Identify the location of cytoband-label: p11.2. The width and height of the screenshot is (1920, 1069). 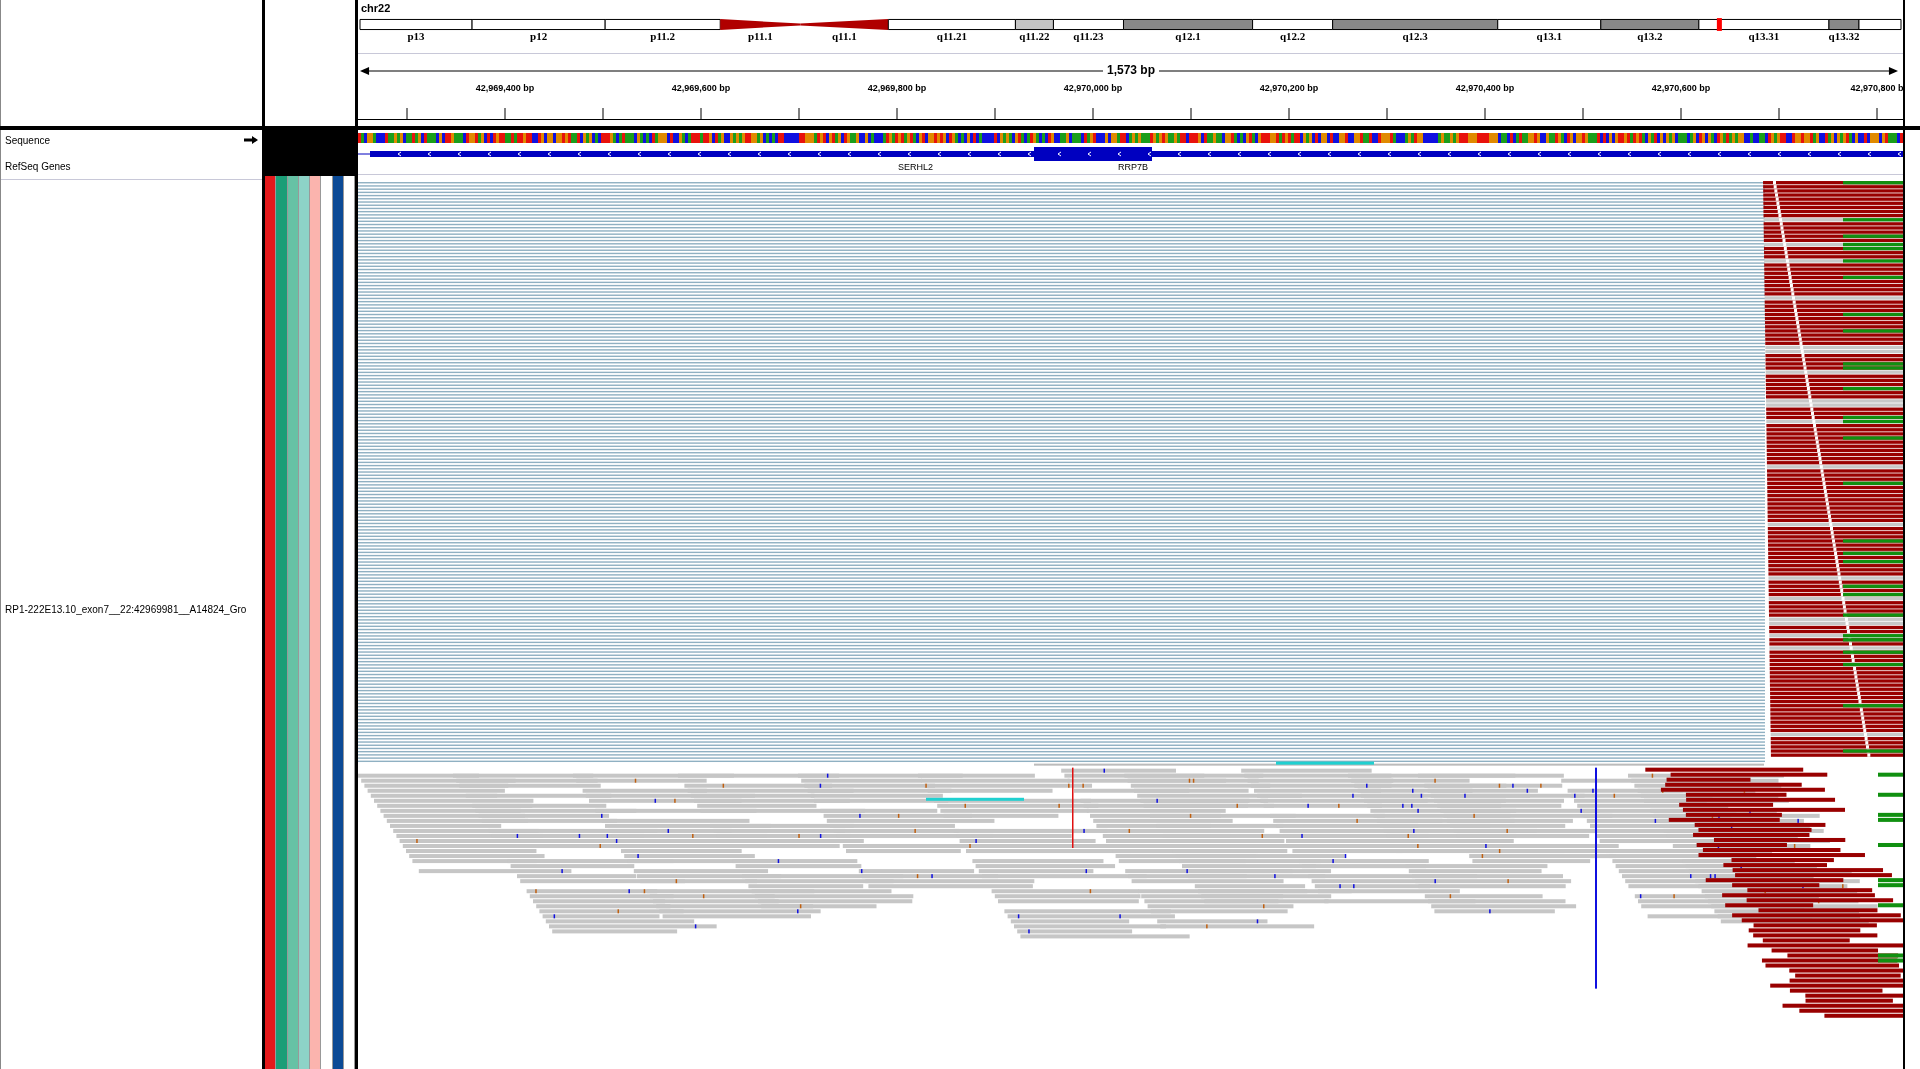
(663, 36).